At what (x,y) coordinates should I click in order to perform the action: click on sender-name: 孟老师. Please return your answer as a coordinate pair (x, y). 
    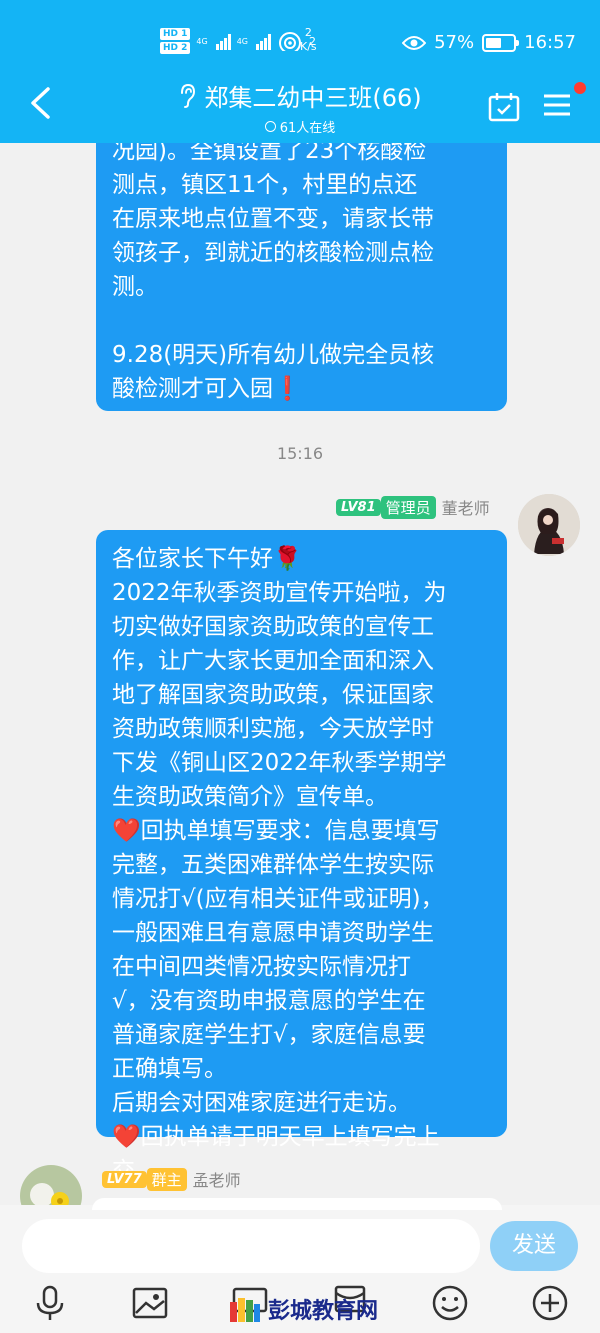
    Looking at the image, I should click on (216, 1180).